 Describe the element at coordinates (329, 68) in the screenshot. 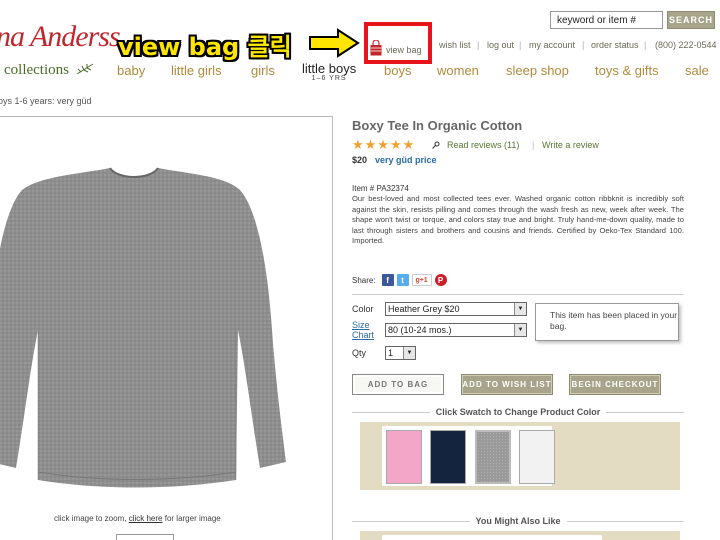

I see `nav-little-boys-label: little boys` at that location.